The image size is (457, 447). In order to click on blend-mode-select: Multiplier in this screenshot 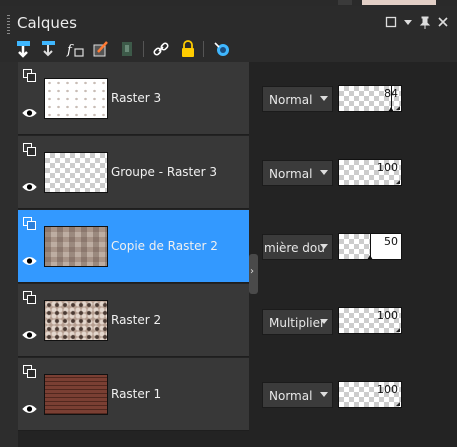, I will do `click(297, 322)`.